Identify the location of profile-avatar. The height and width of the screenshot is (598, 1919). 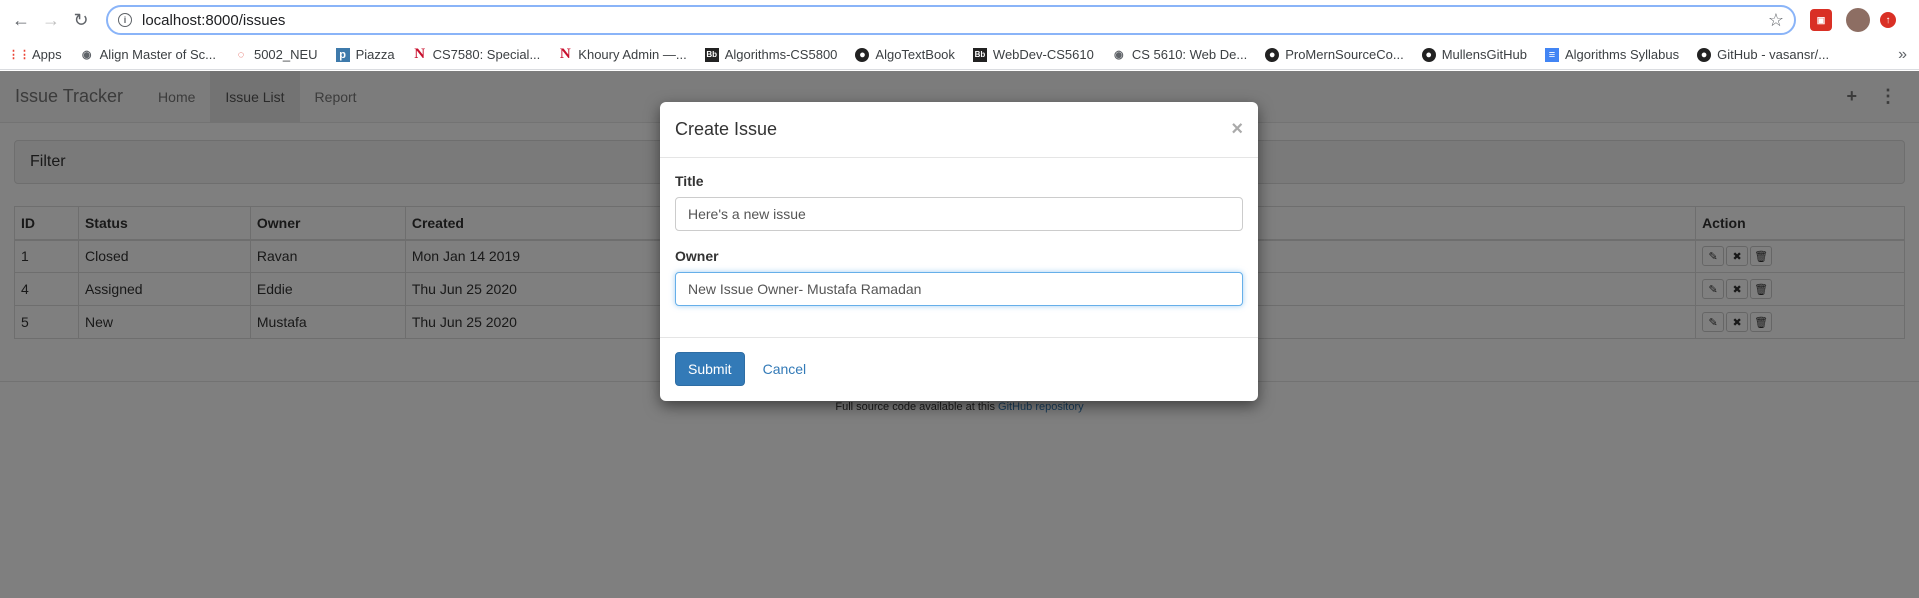
(1858, 20).